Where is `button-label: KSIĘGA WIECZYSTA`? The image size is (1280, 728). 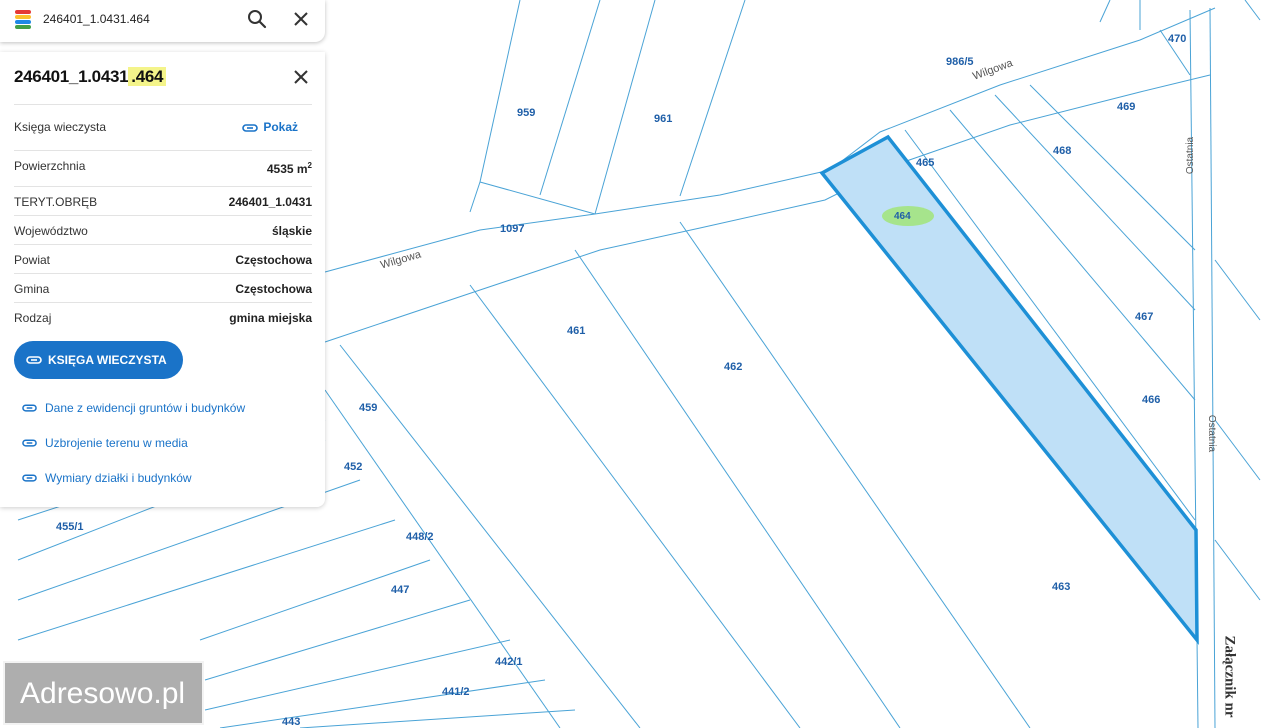 button-label: KSIĘGA WIECZYSTA is located at coordinates (107, 360).